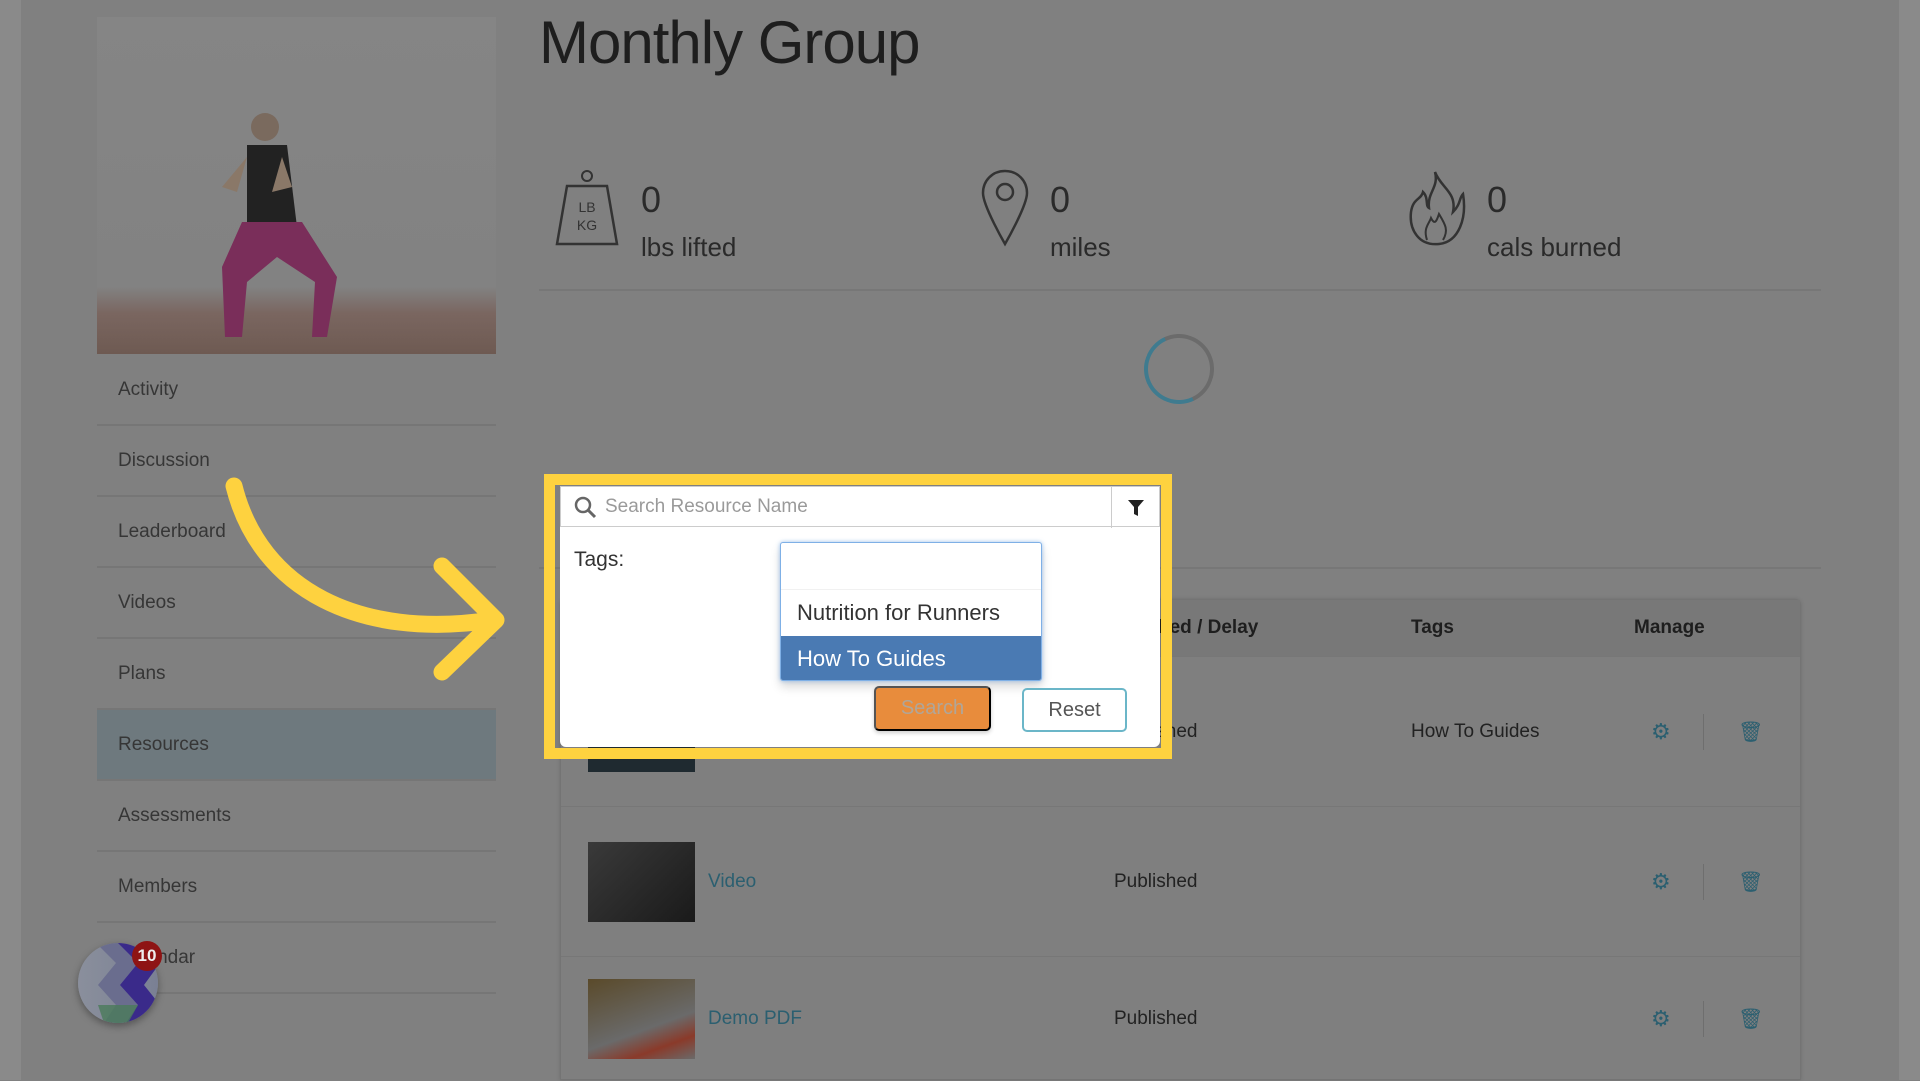 Image resolution: width=1920 pixels, height=1081 pixels. I want to click on header-tags: Tags, so click(1432, 627).